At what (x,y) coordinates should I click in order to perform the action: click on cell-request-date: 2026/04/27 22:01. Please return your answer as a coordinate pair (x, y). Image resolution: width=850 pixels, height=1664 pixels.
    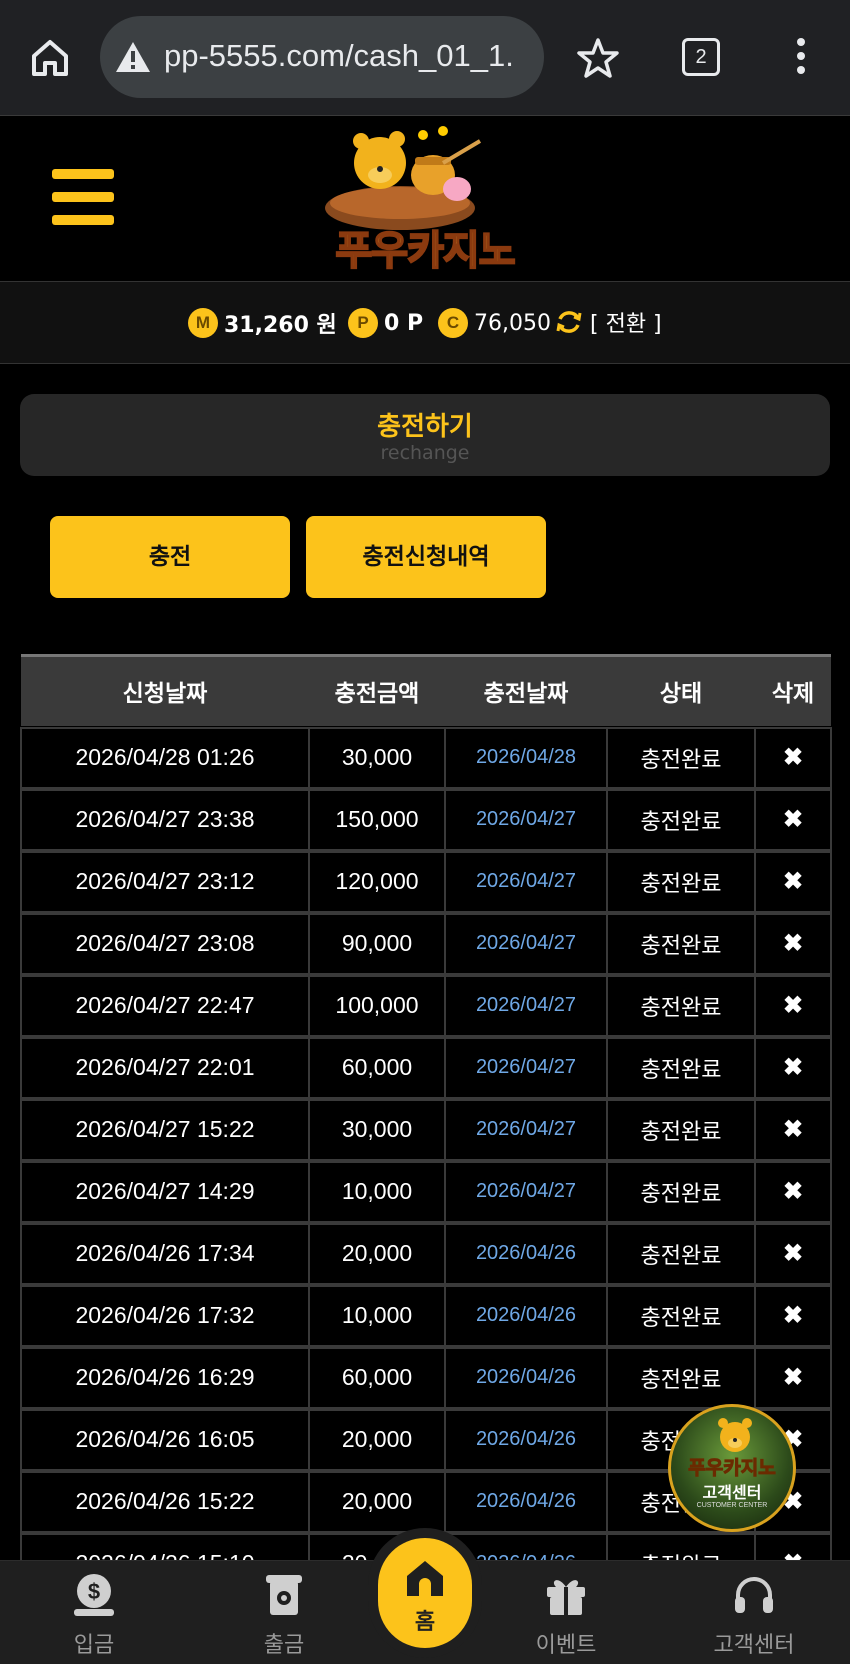
    Looking at the image, I should click on (165, 1067).